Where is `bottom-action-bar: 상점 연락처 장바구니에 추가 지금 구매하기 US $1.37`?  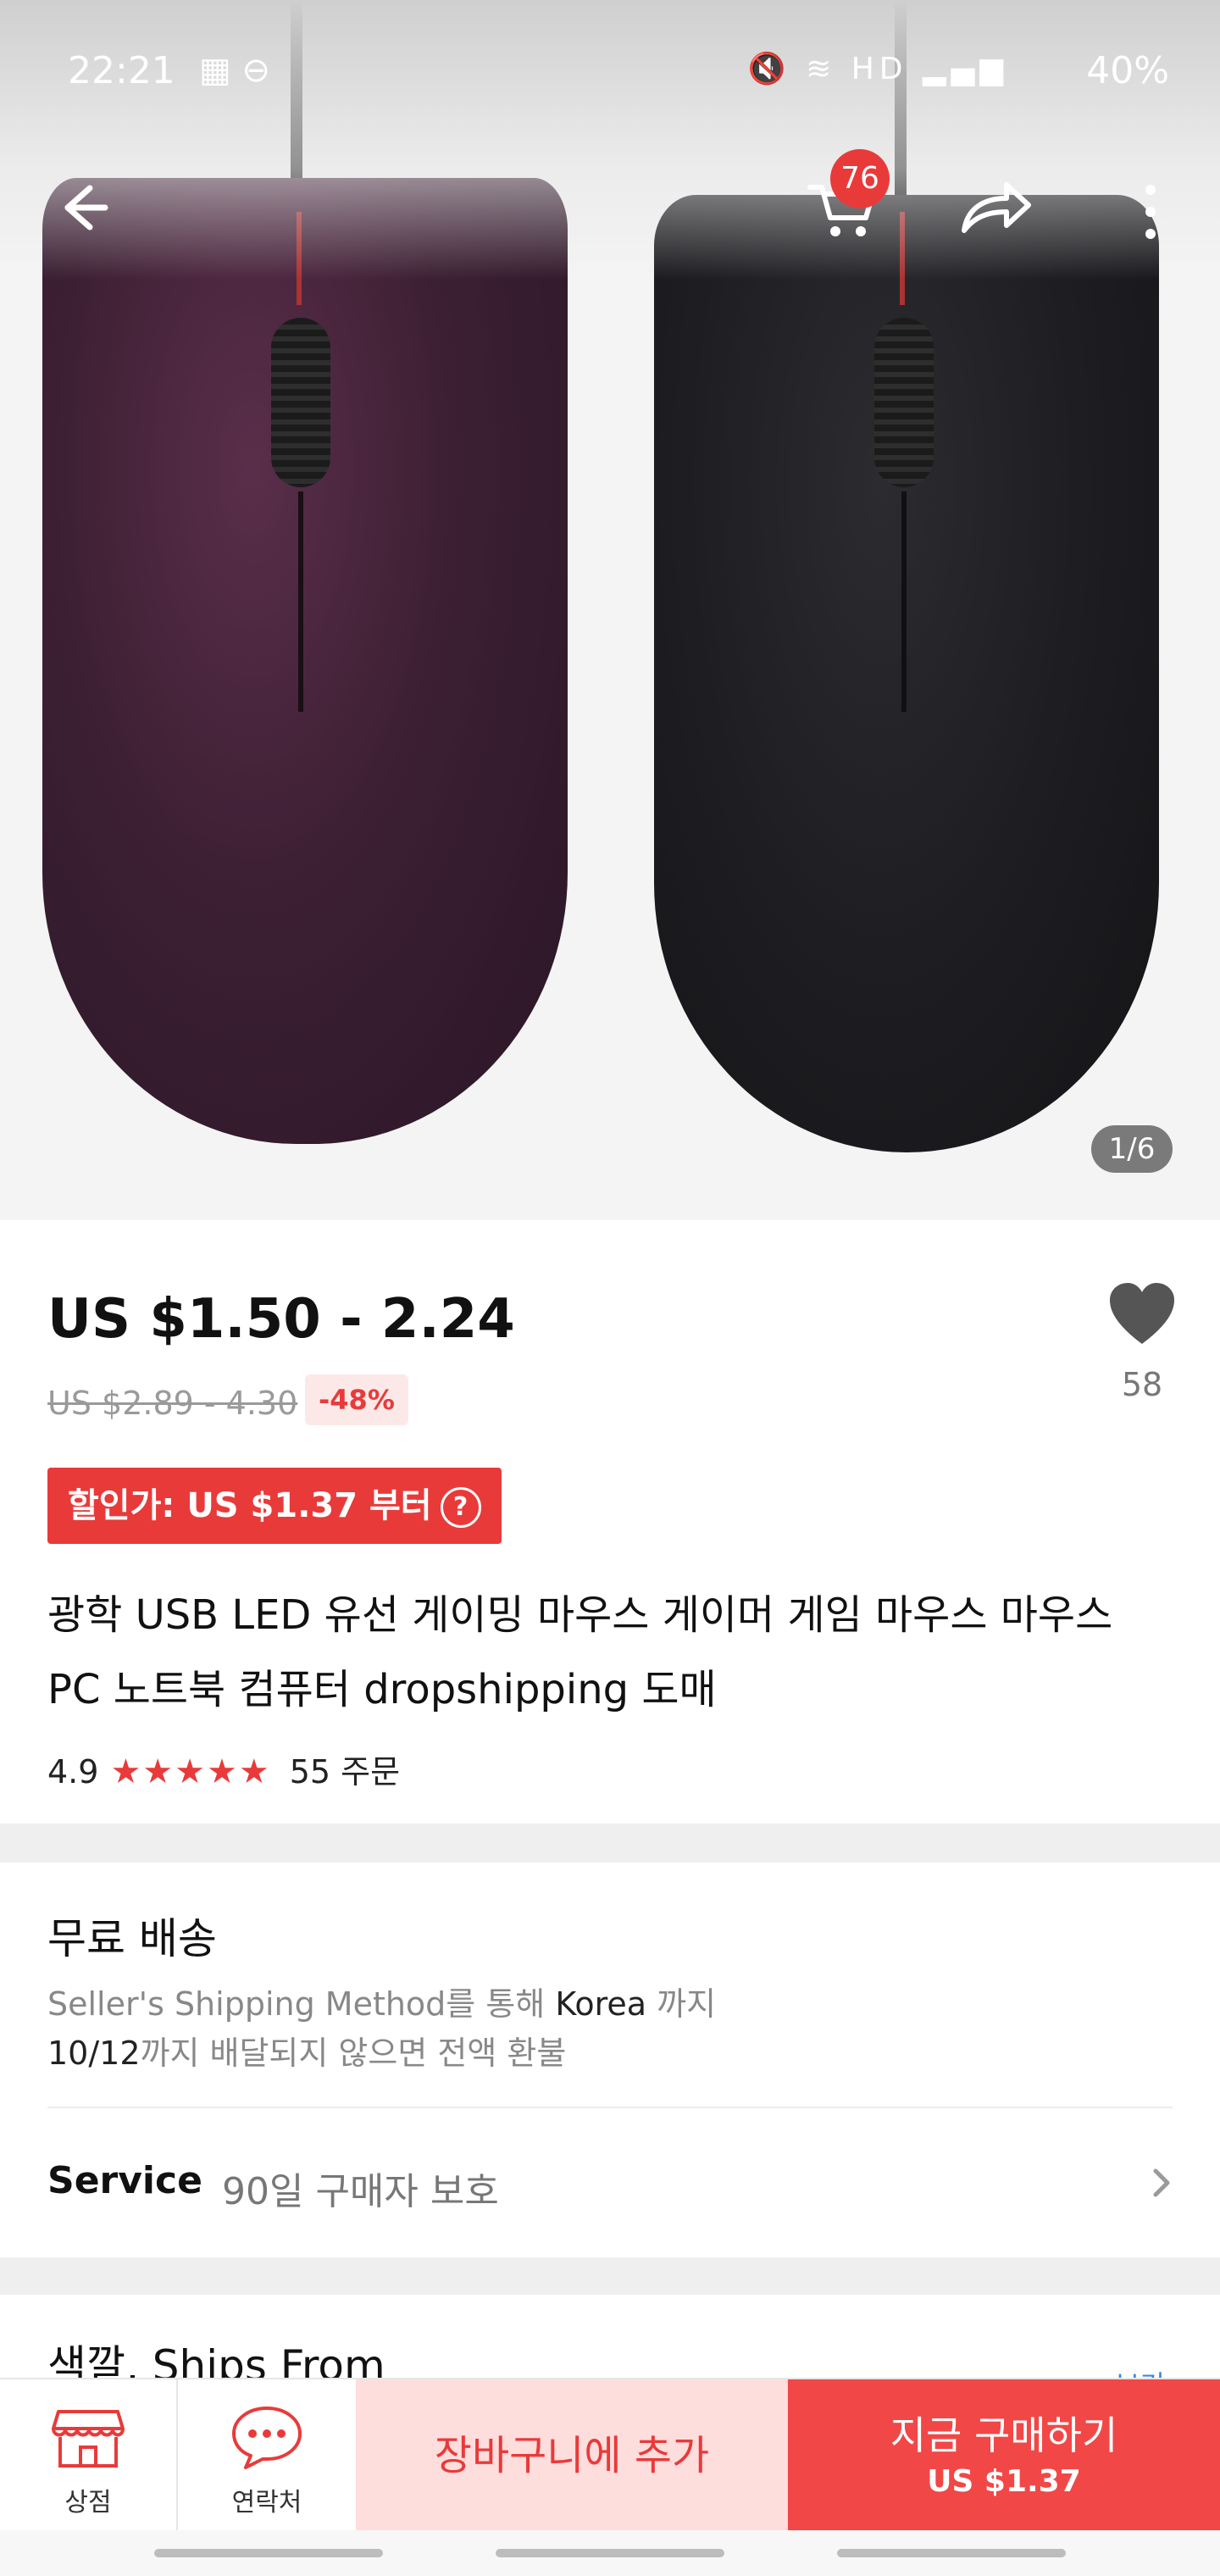 bottom-action-bar: 상점 연락처 장바구니에 추가 지금 구매하기 US $1.37 is located at coordinates (610, 2455).